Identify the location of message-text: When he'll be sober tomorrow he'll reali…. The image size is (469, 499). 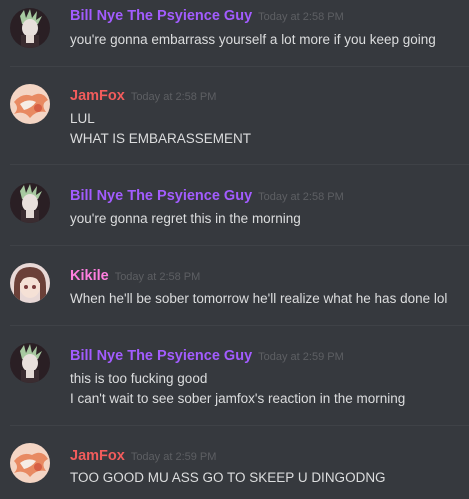
(259, 298).